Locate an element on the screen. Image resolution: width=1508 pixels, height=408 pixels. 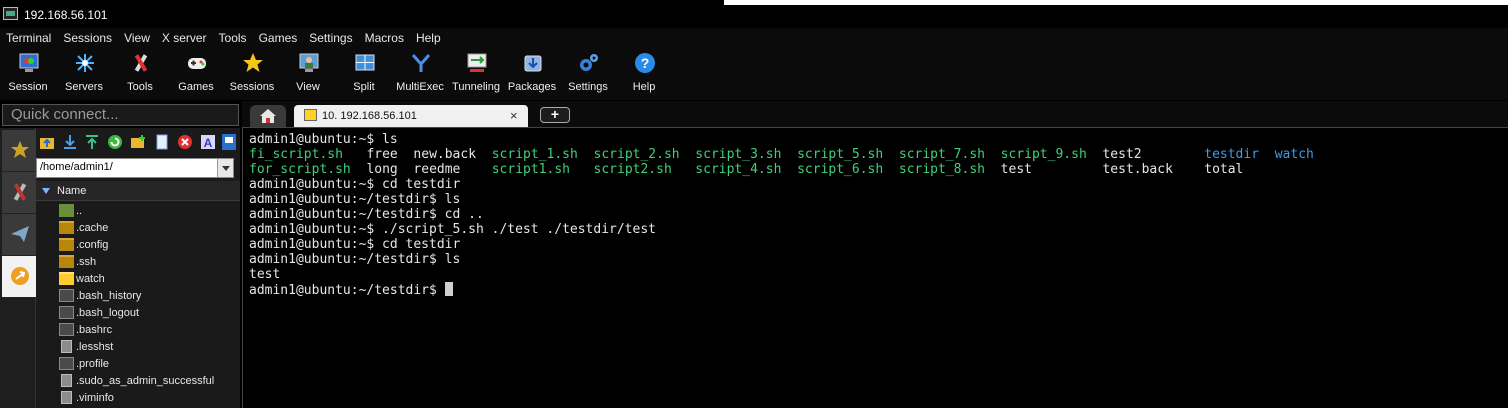
name-column-header: Name is located at coordinates (138, 191).